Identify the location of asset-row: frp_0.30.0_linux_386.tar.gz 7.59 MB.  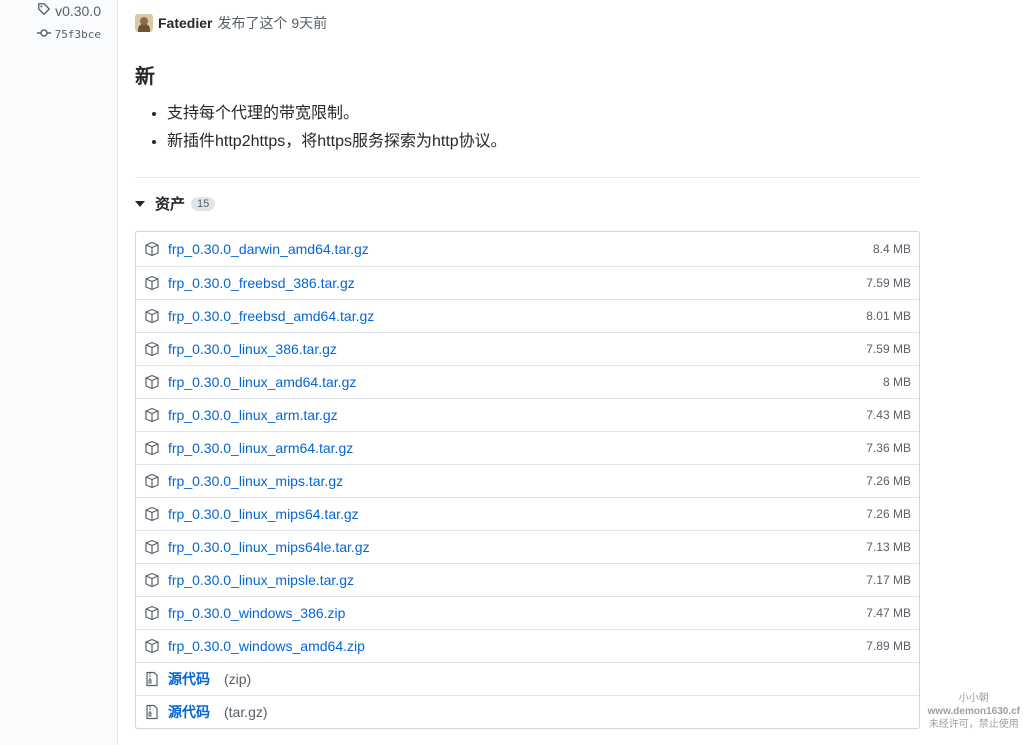
(527, 348).